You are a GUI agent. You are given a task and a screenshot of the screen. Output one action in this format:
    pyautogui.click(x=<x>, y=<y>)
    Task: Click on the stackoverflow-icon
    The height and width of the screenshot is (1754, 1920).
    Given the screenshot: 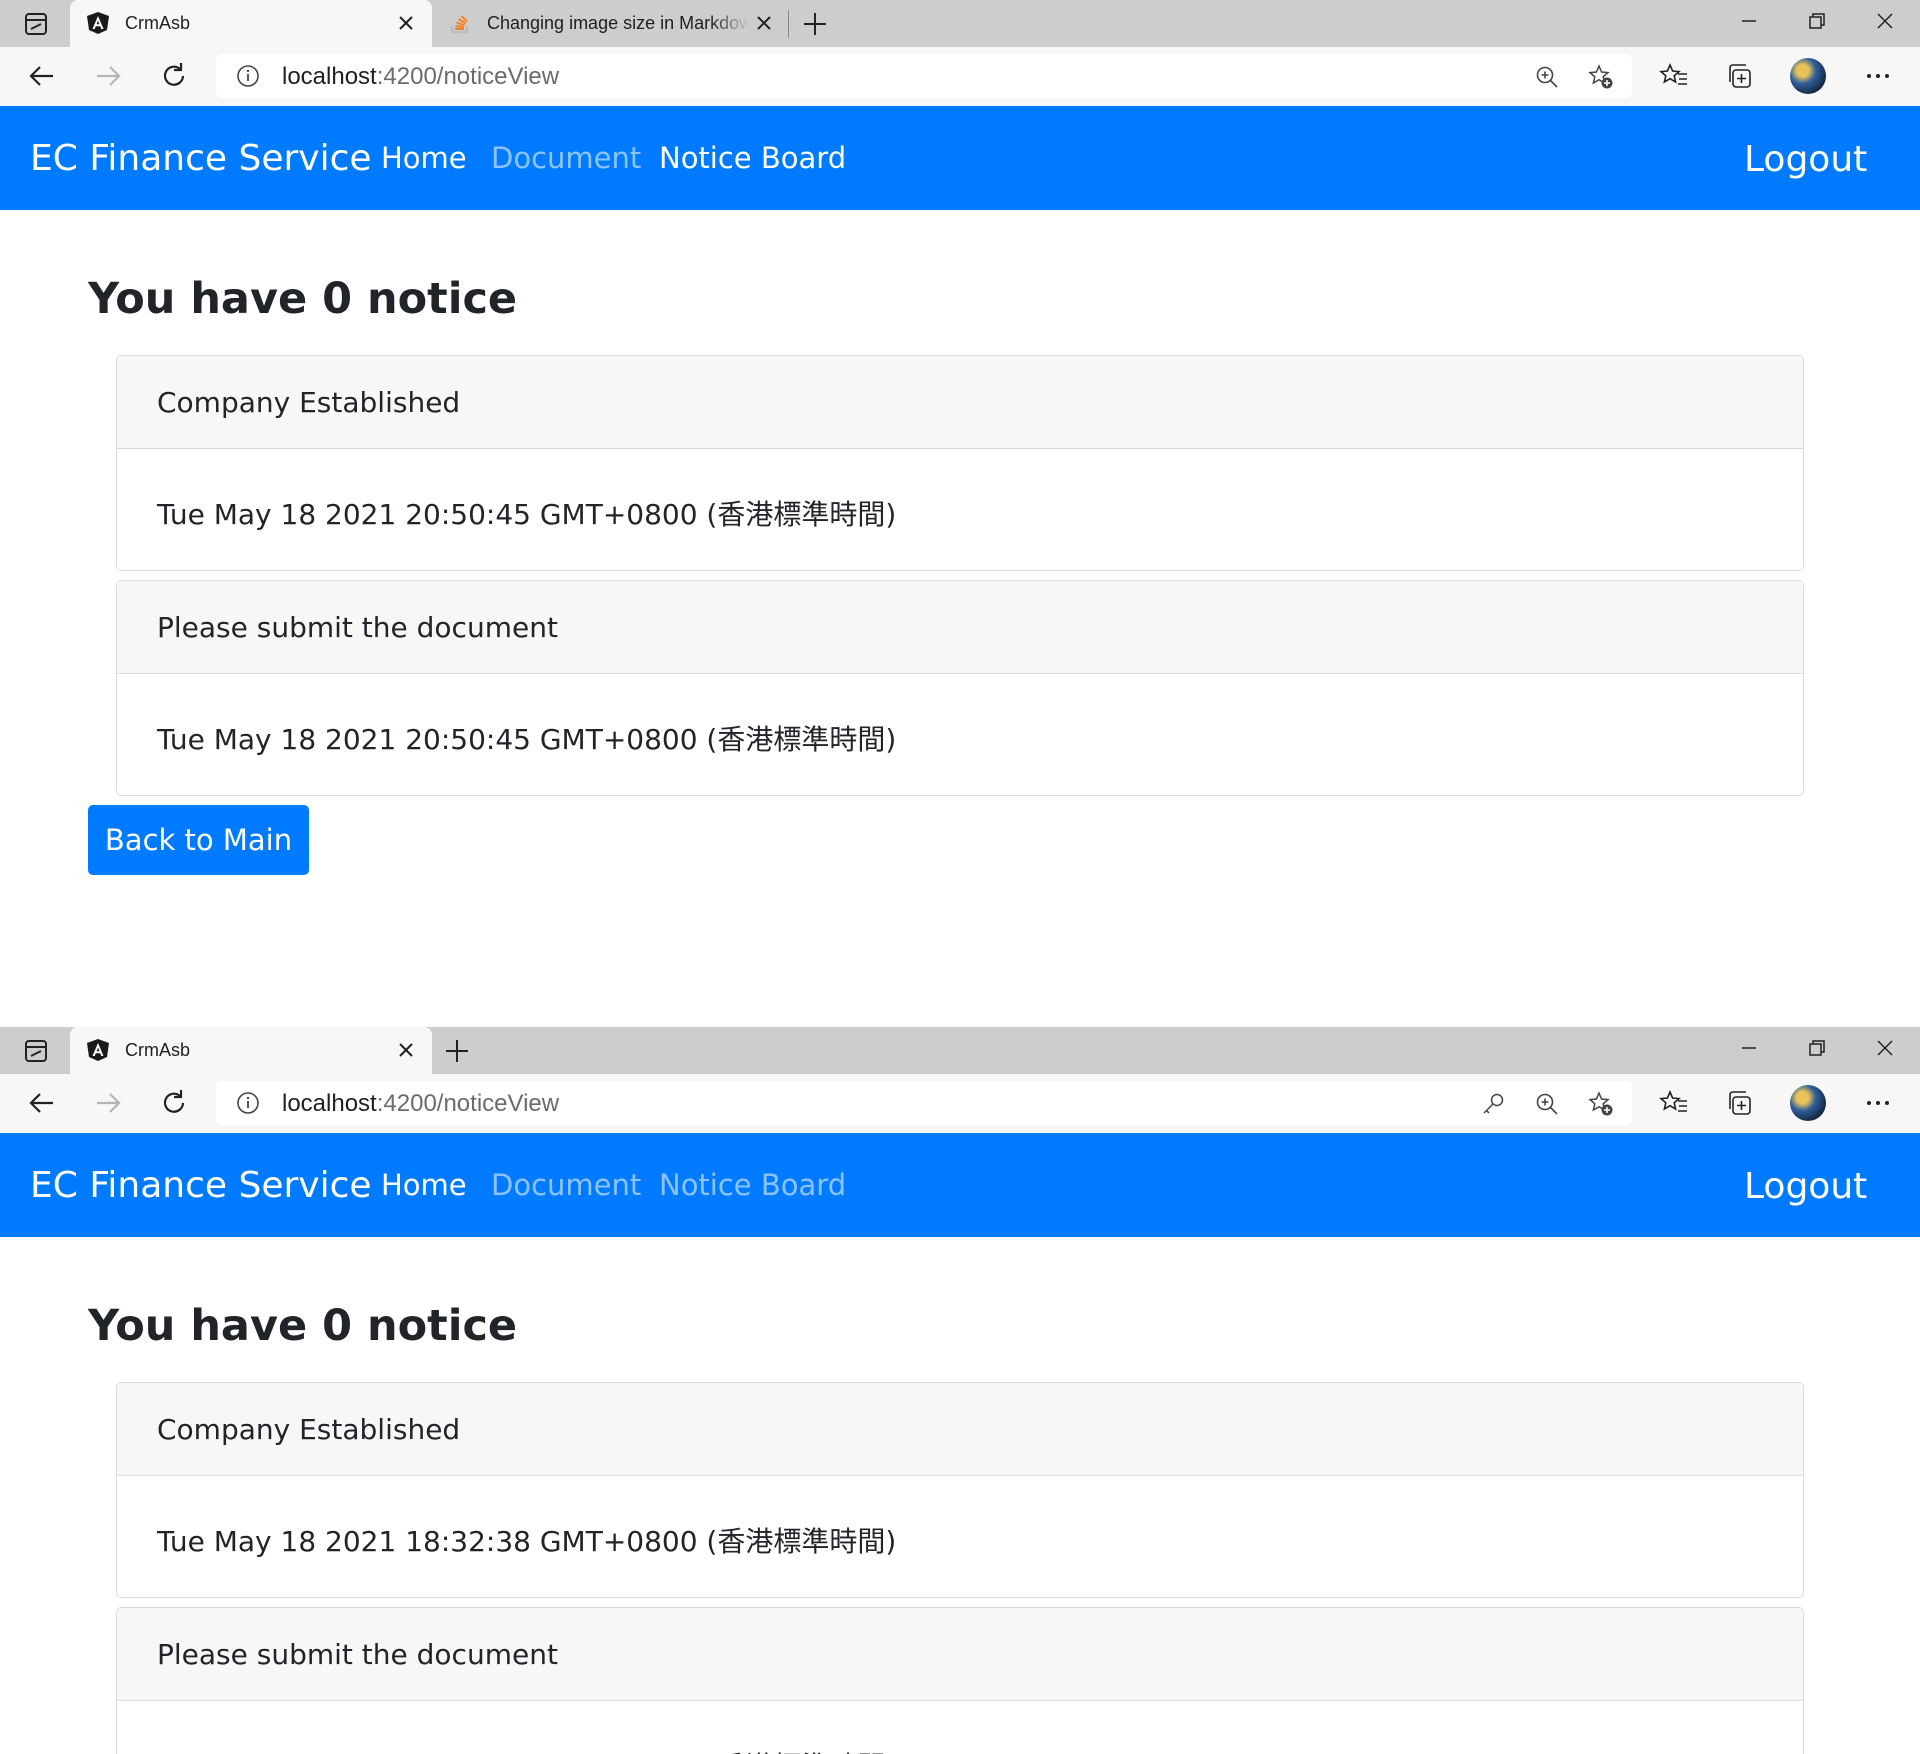 What is the action you would take?
    pyautogui.click(x=460, y=23)
    